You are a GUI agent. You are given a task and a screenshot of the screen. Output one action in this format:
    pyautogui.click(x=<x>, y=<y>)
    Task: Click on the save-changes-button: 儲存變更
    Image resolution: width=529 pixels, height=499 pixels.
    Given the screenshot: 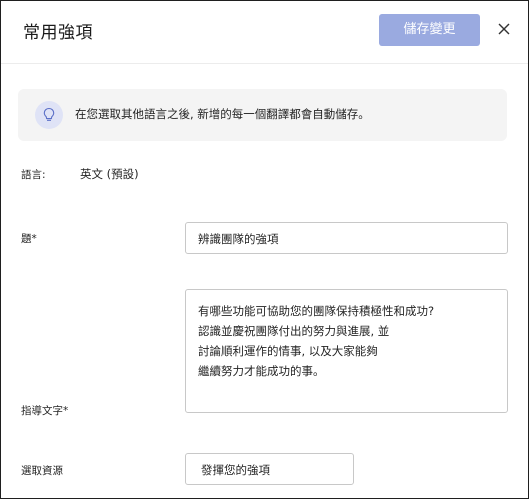 What is the action you would take?
    pyautogui.click(x=429, y=30)
    